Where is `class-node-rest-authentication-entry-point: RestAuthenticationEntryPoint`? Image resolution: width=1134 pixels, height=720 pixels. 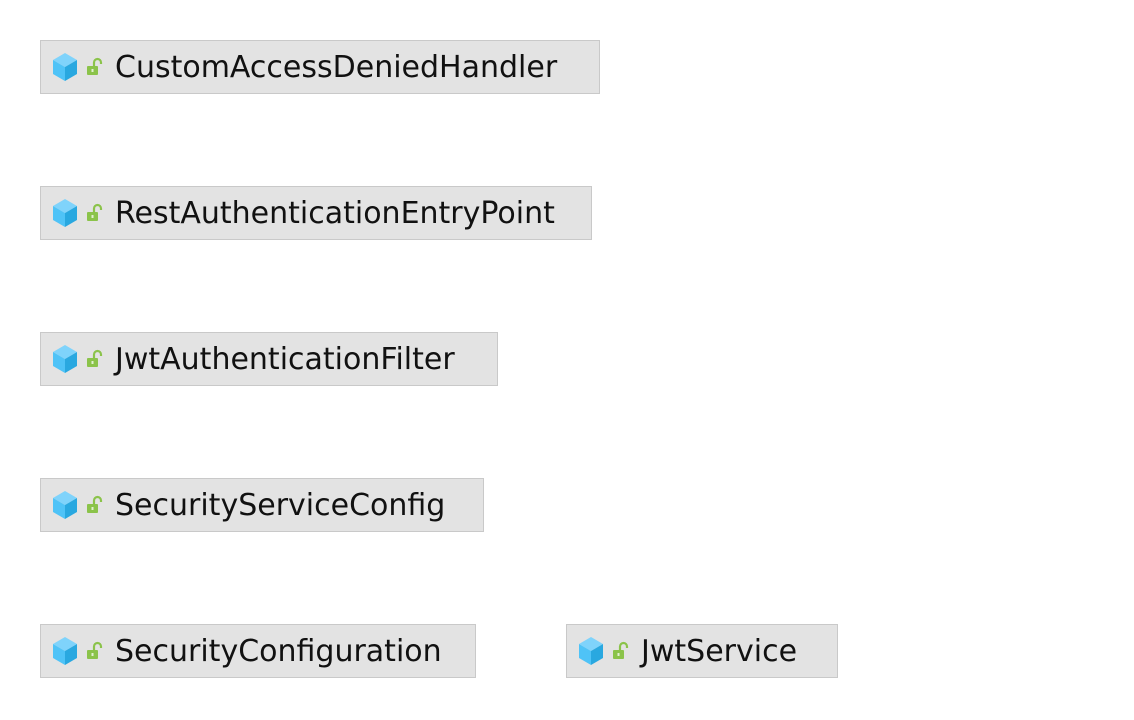 class-node-rest-authentication-entry-point: RestAuthenticationEntryPoint is located at coordinates (316, 213).